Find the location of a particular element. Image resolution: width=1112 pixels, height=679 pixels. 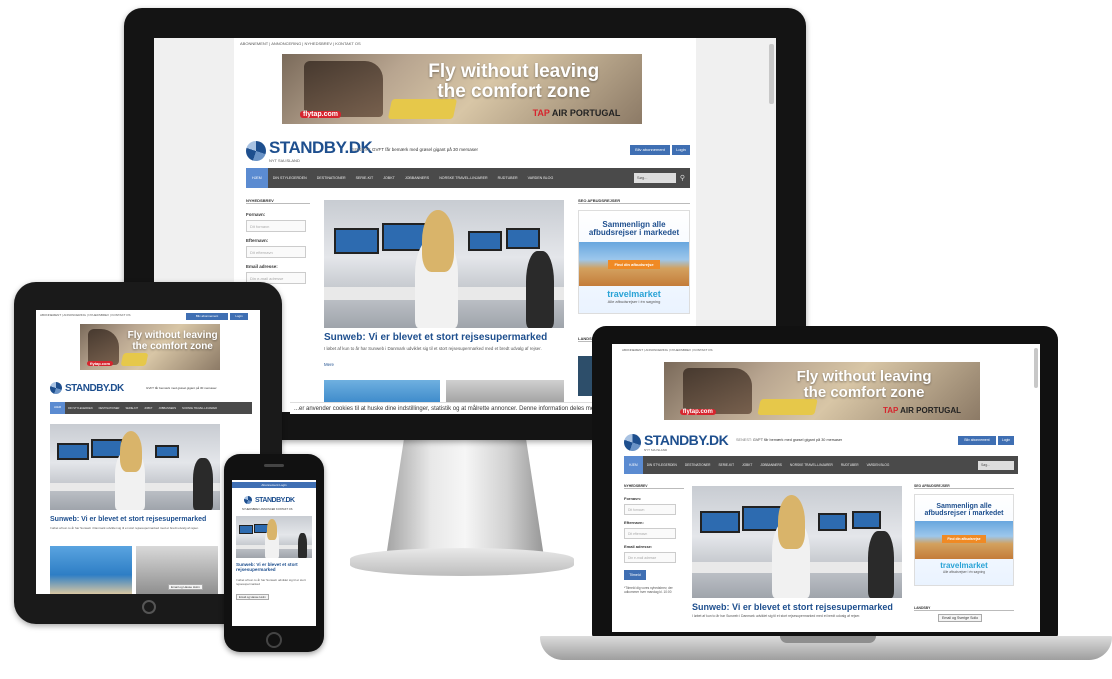

nav-item-home: HJEM is located at coordinates (257, 178).